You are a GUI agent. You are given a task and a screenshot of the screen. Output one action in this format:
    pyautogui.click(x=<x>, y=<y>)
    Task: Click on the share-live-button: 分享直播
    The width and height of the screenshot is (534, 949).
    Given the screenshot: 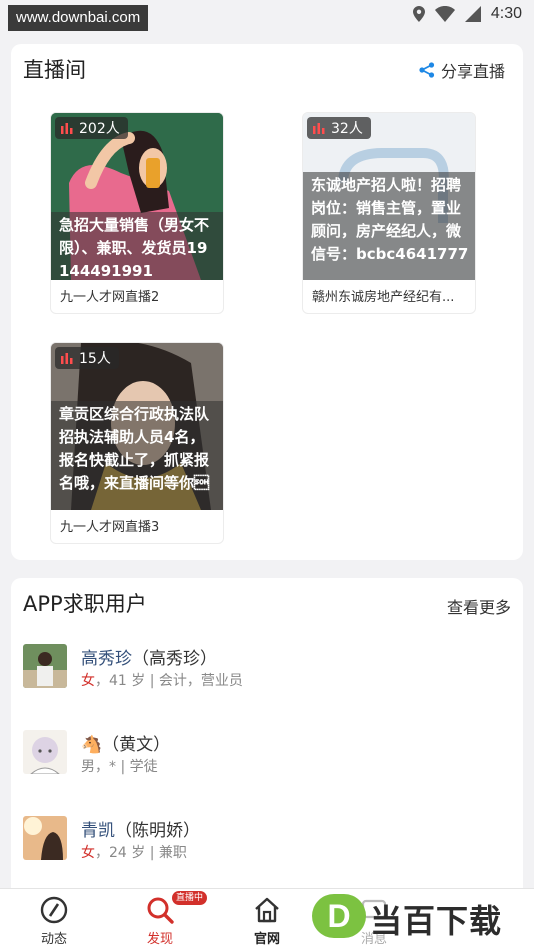 What is the action you would take?
    pyautogui.click(x=462, y=70)
    